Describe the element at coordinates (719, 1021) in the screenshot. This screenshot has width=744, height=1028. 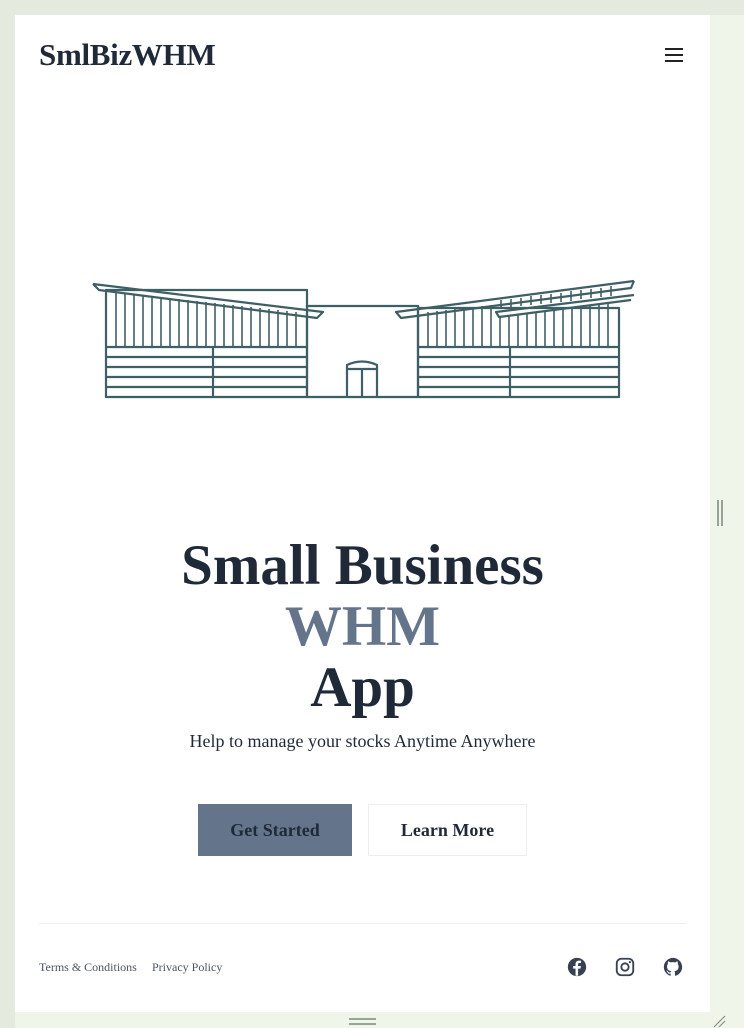
I see `corner-resize-grip-icon` at that location.